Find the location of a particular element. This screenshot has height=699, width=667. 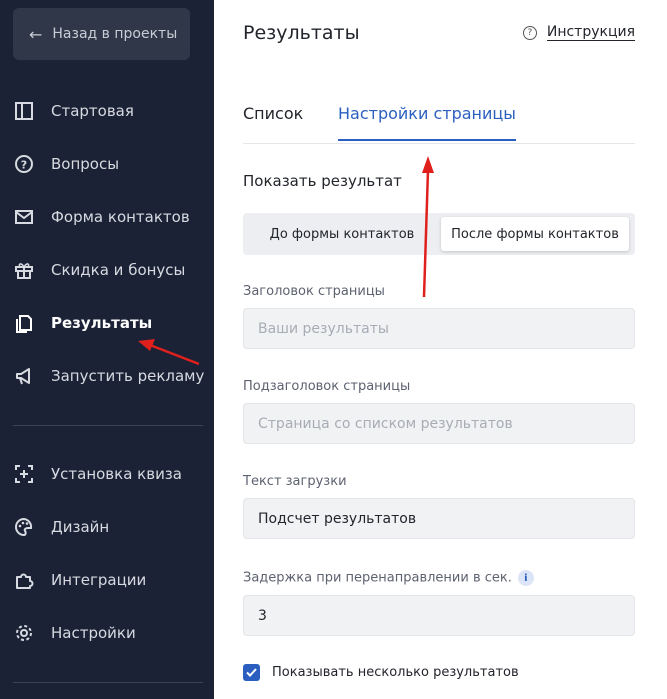

sidebar-item-install: Установка квиза is located at coordinates (107, 474).